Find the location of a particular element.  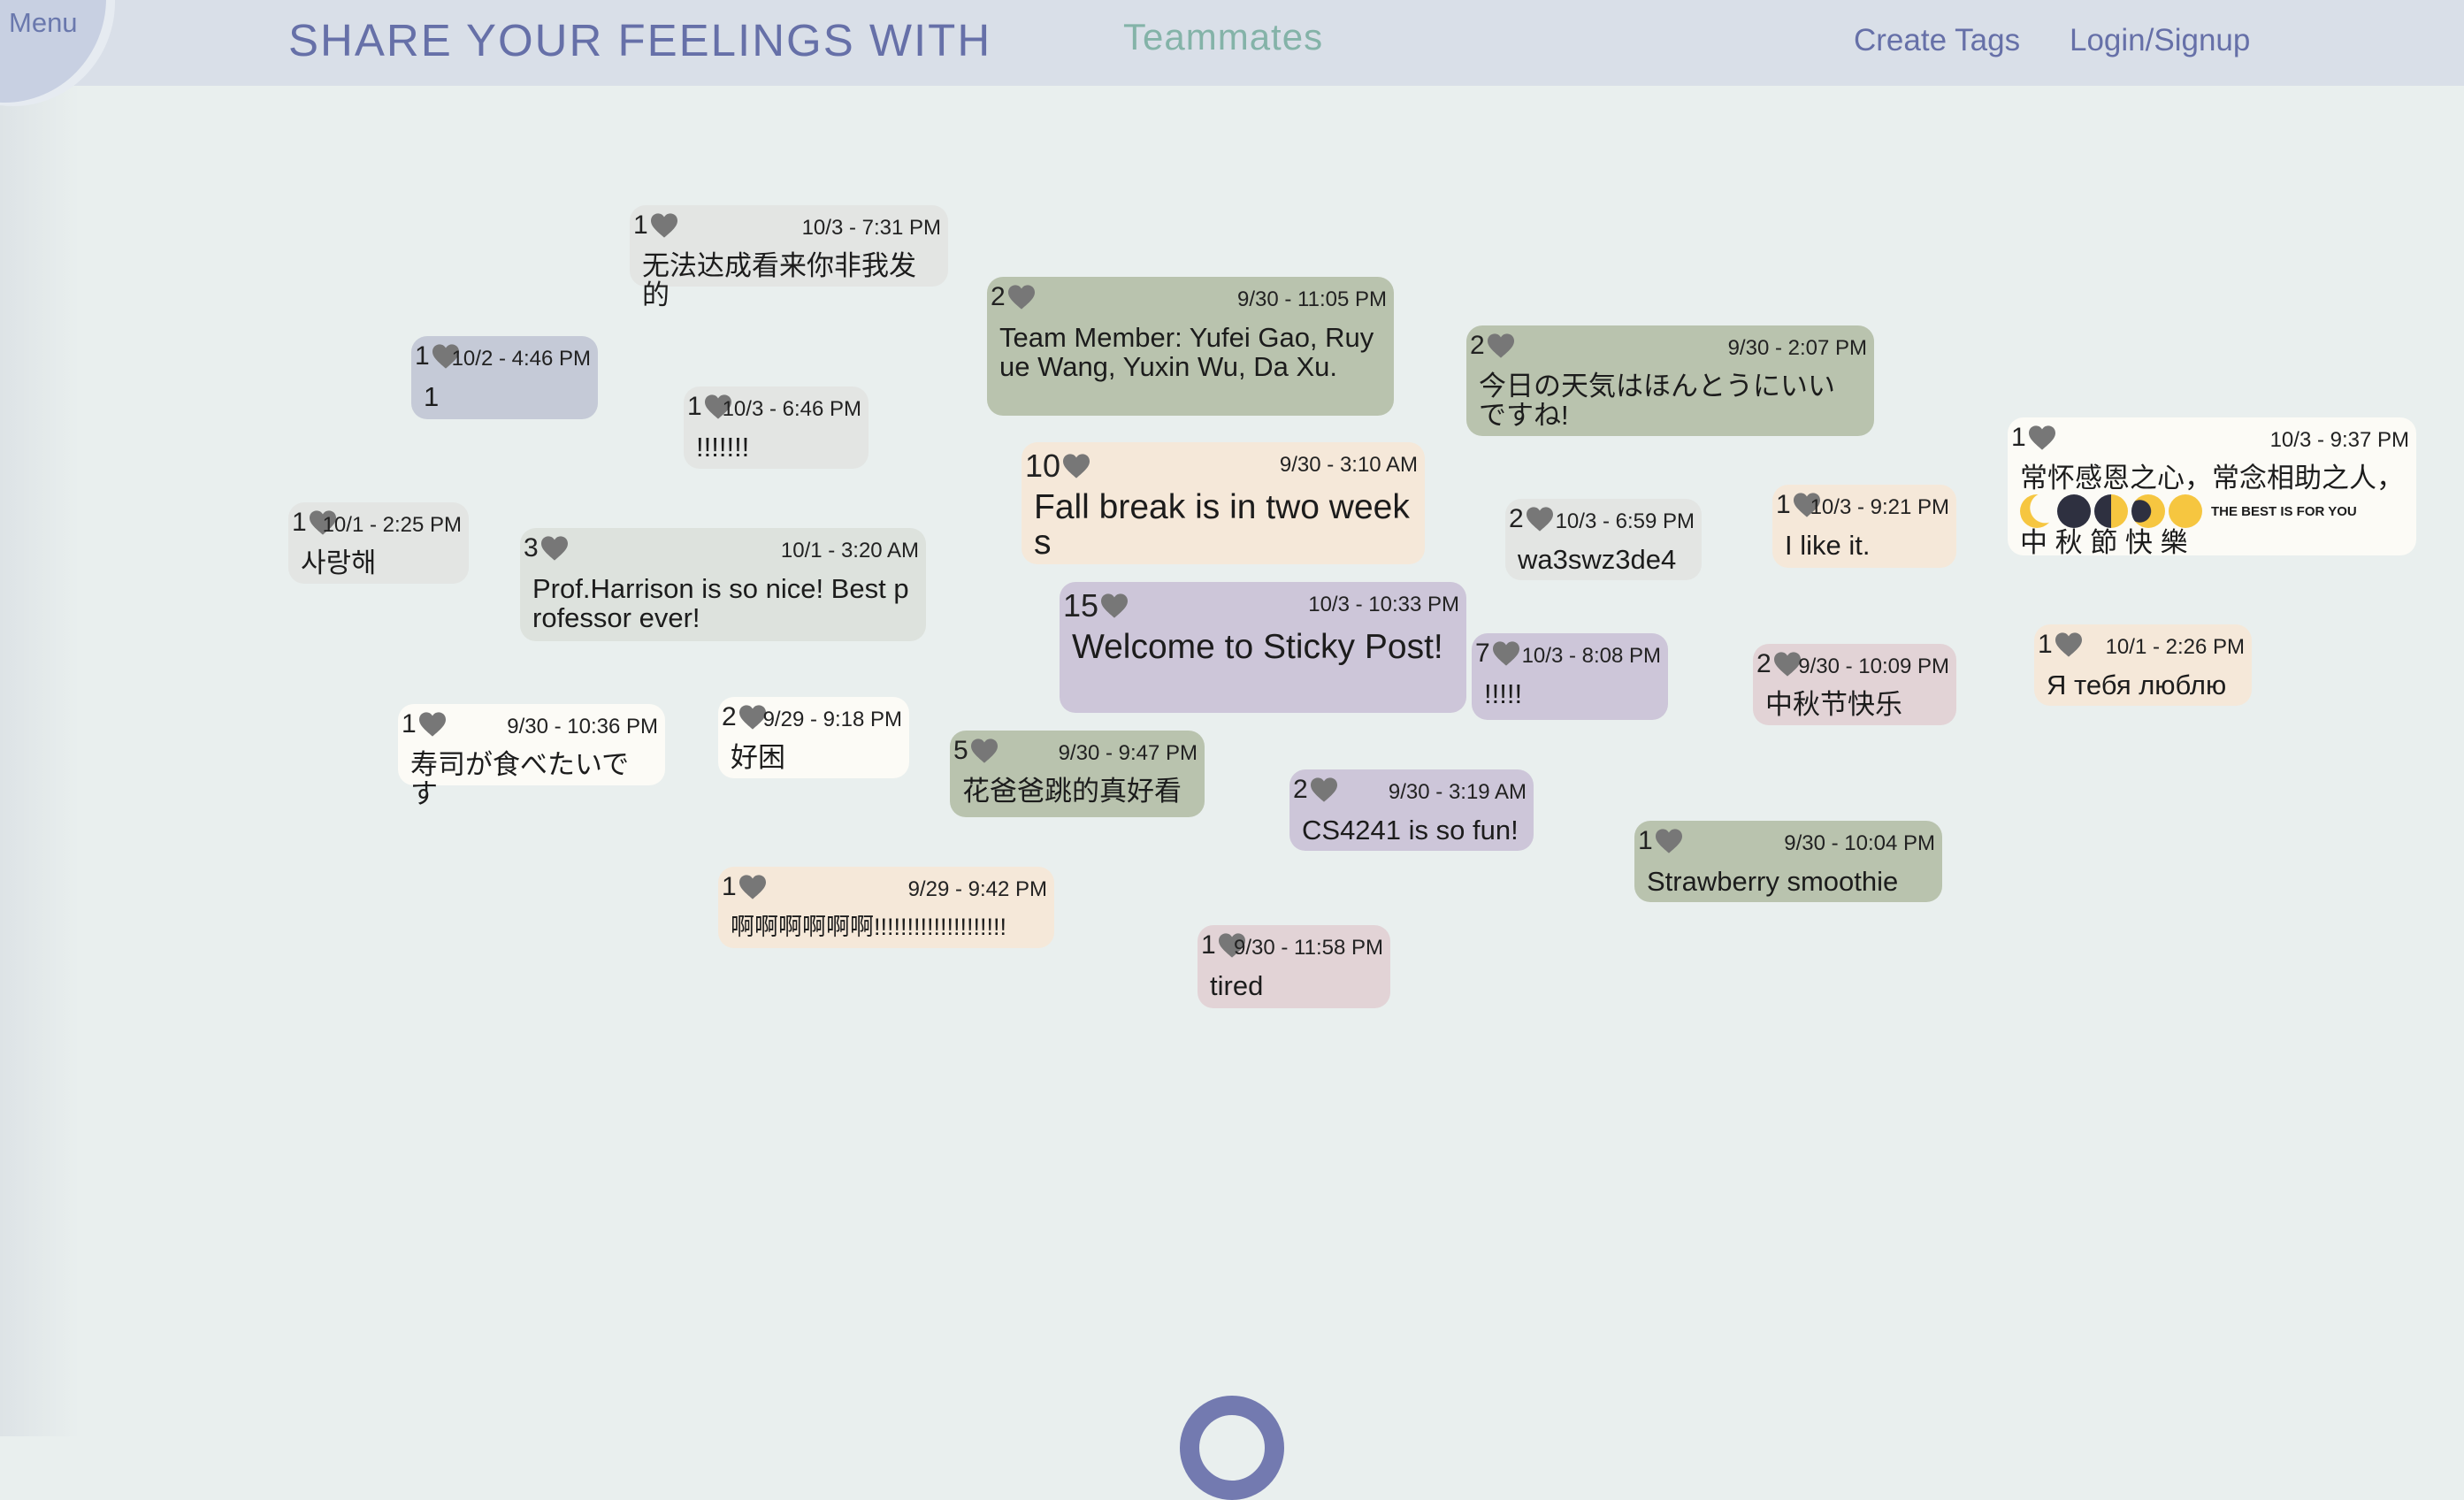

sticky-note: 1 10/3 - 9:21 PM I like it. is located at coordinates (1864, 526).